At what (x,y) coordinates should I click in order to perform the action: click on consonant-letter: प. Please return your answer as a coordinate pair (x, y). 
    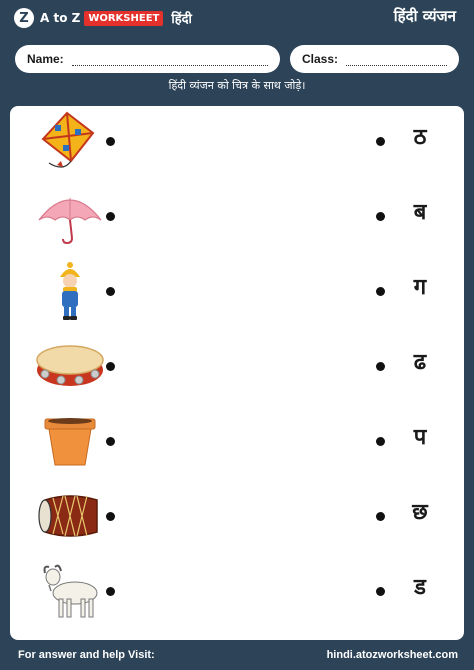
    Looking at the image, I should click on (420, 437).